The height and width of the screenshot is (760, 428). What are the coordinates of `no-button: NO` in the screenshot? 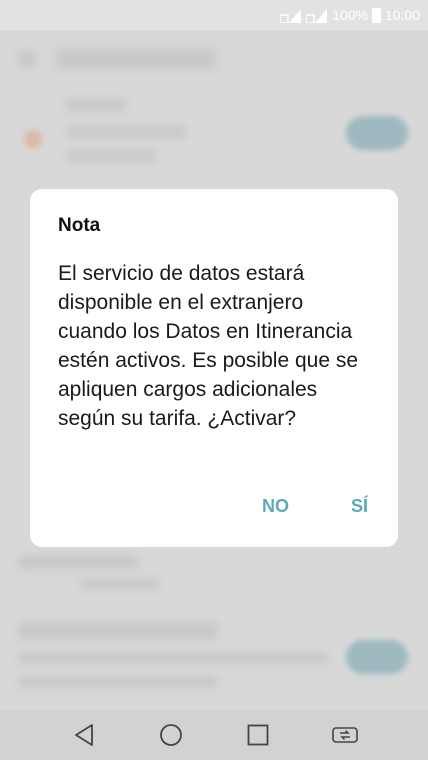 It's located at (275, 506).